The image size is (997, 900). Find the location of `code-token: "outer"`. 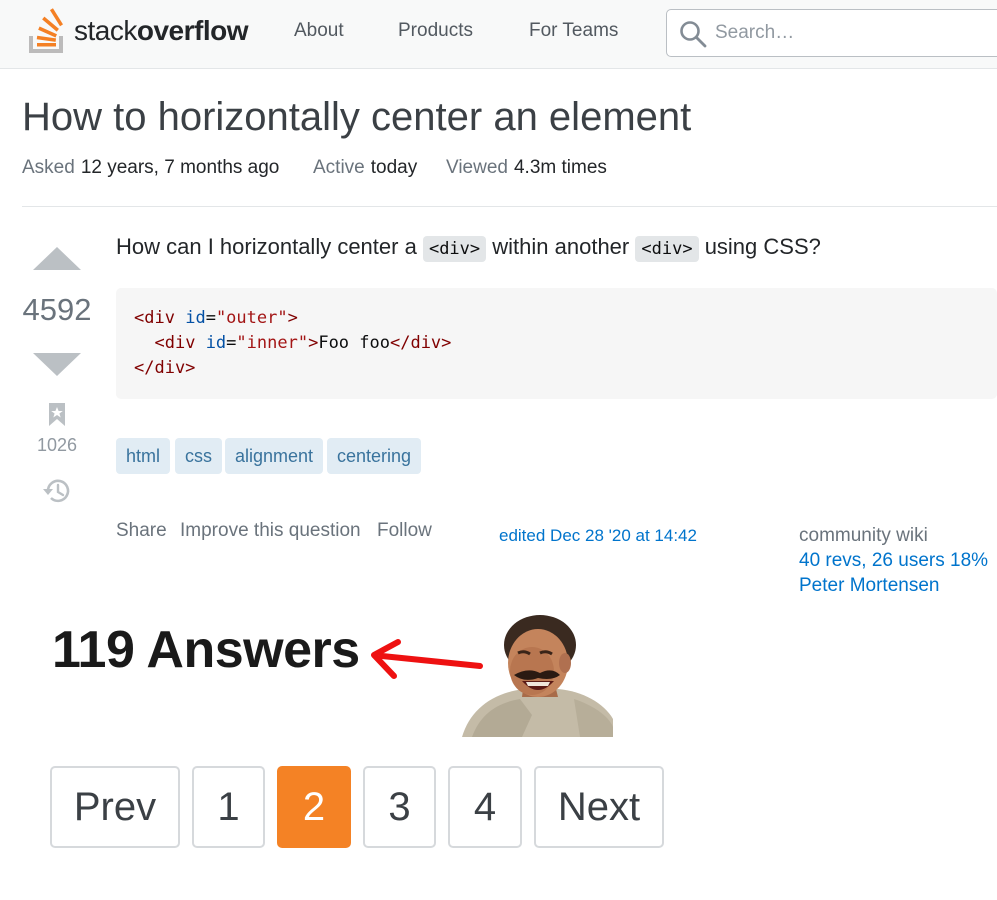

code-token: "outer" is located at coordinates (251, 318).